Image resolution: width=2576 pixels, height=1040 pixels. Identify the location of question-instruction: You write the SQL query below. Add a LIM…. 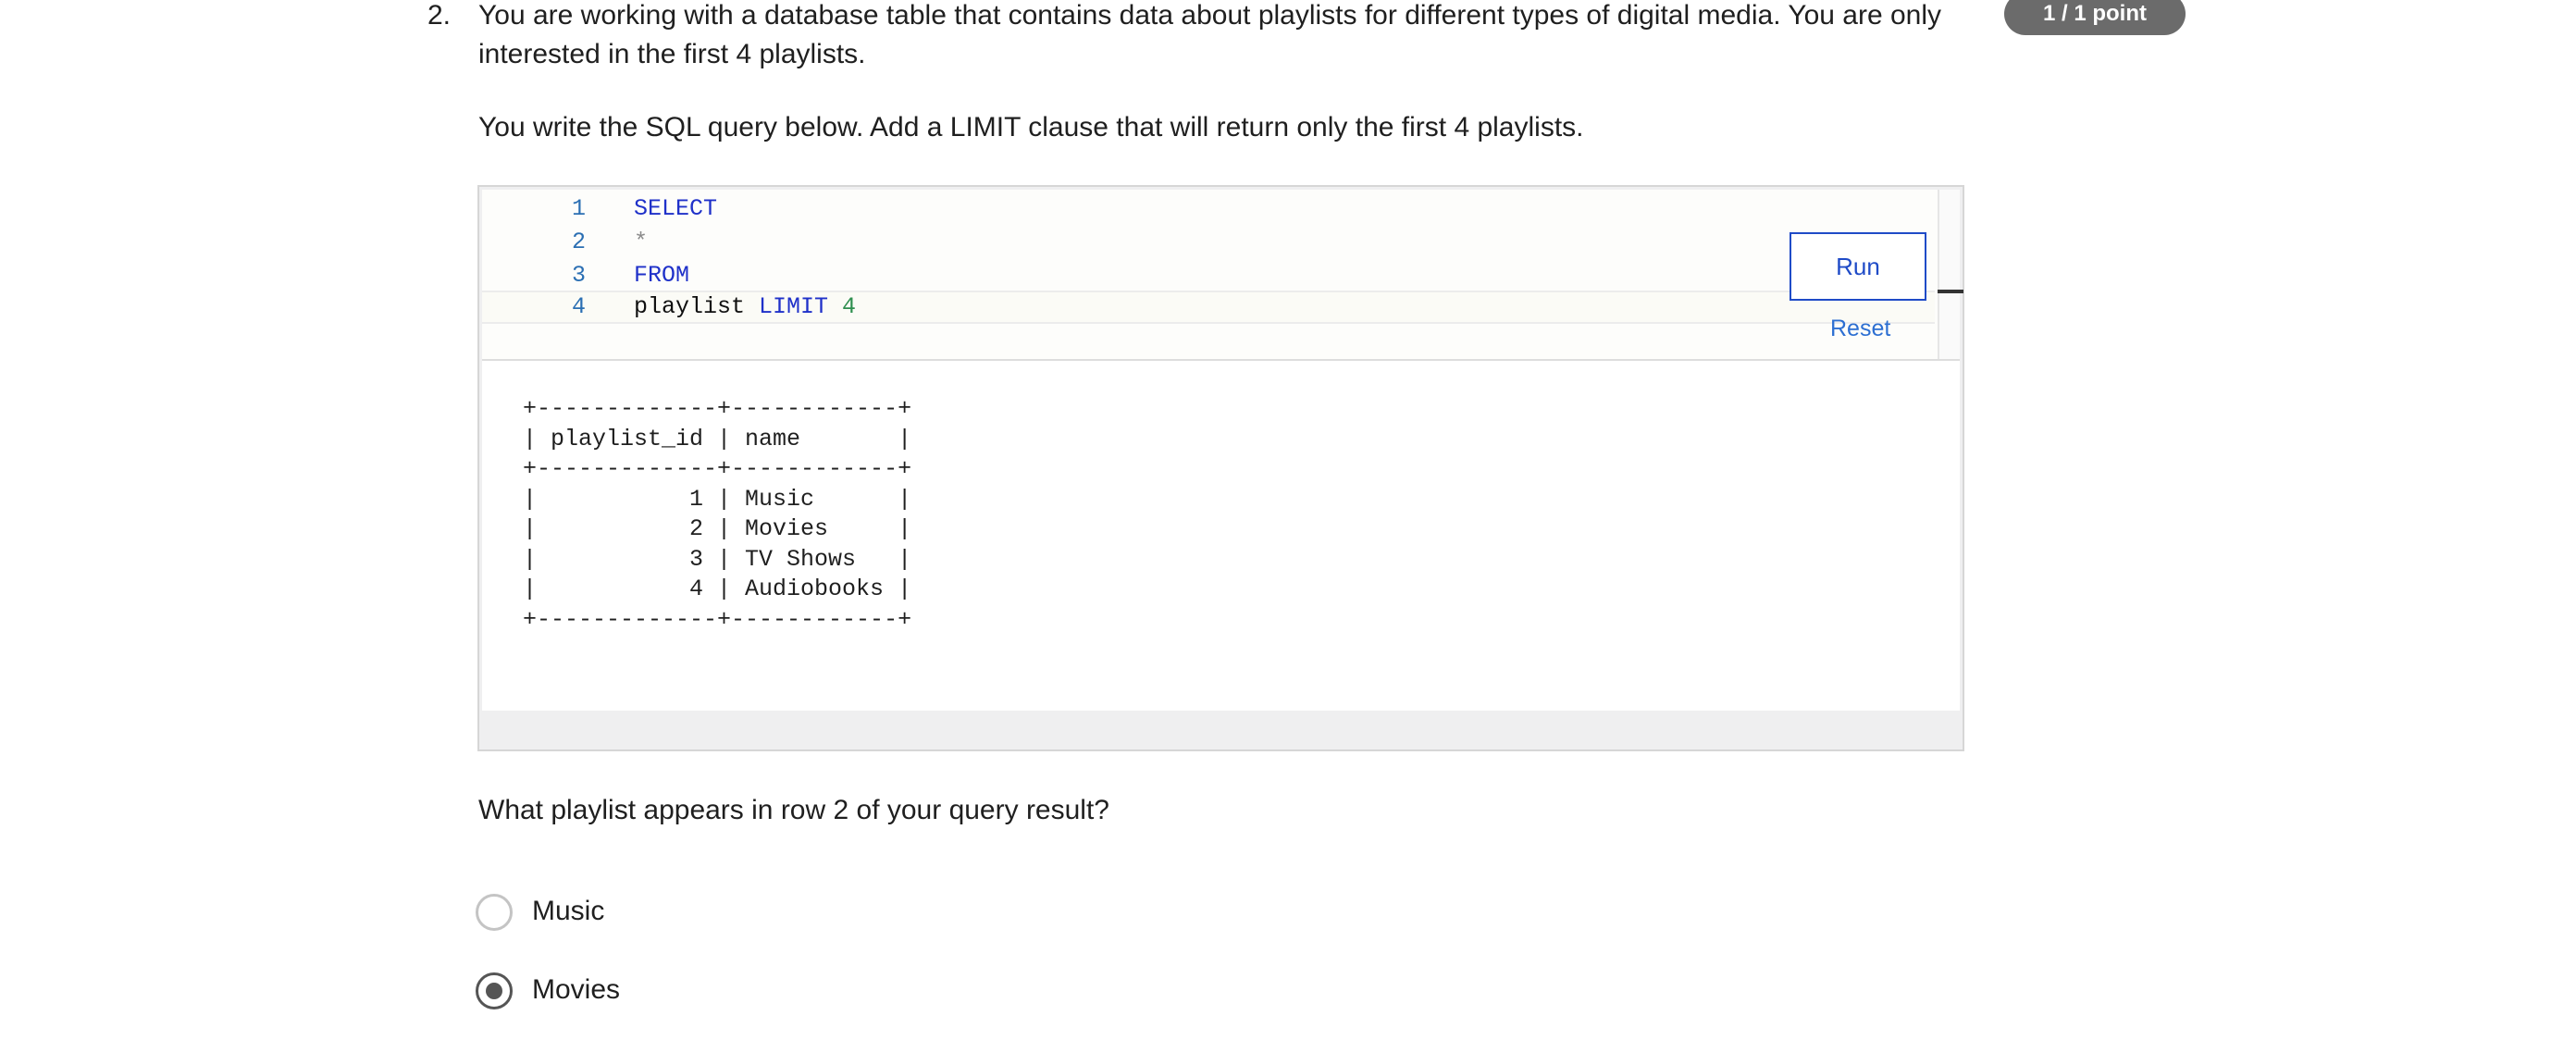
(1031, 127).